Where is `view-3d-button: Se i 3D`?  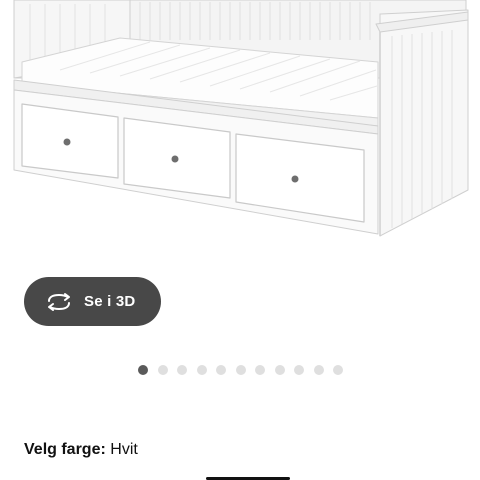 view-3d-button: Se i 3D is located at coordinates (92, 301).